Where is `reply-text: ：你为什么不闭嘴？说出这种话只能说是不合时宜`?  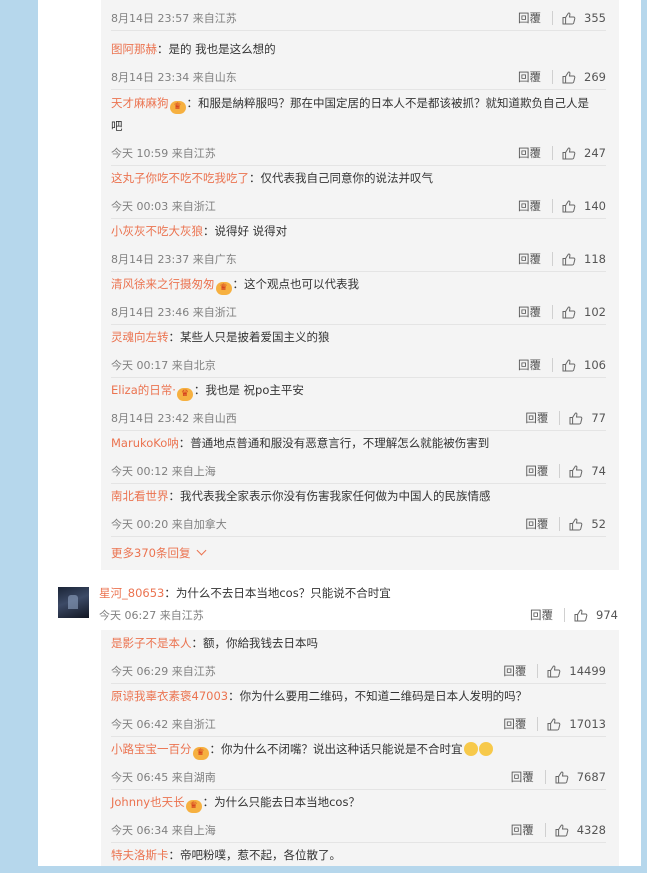 reply-text: ：你为什么不闭嘴？说出这种话只能说是不合时宜 is located at coordinates (336, 749).